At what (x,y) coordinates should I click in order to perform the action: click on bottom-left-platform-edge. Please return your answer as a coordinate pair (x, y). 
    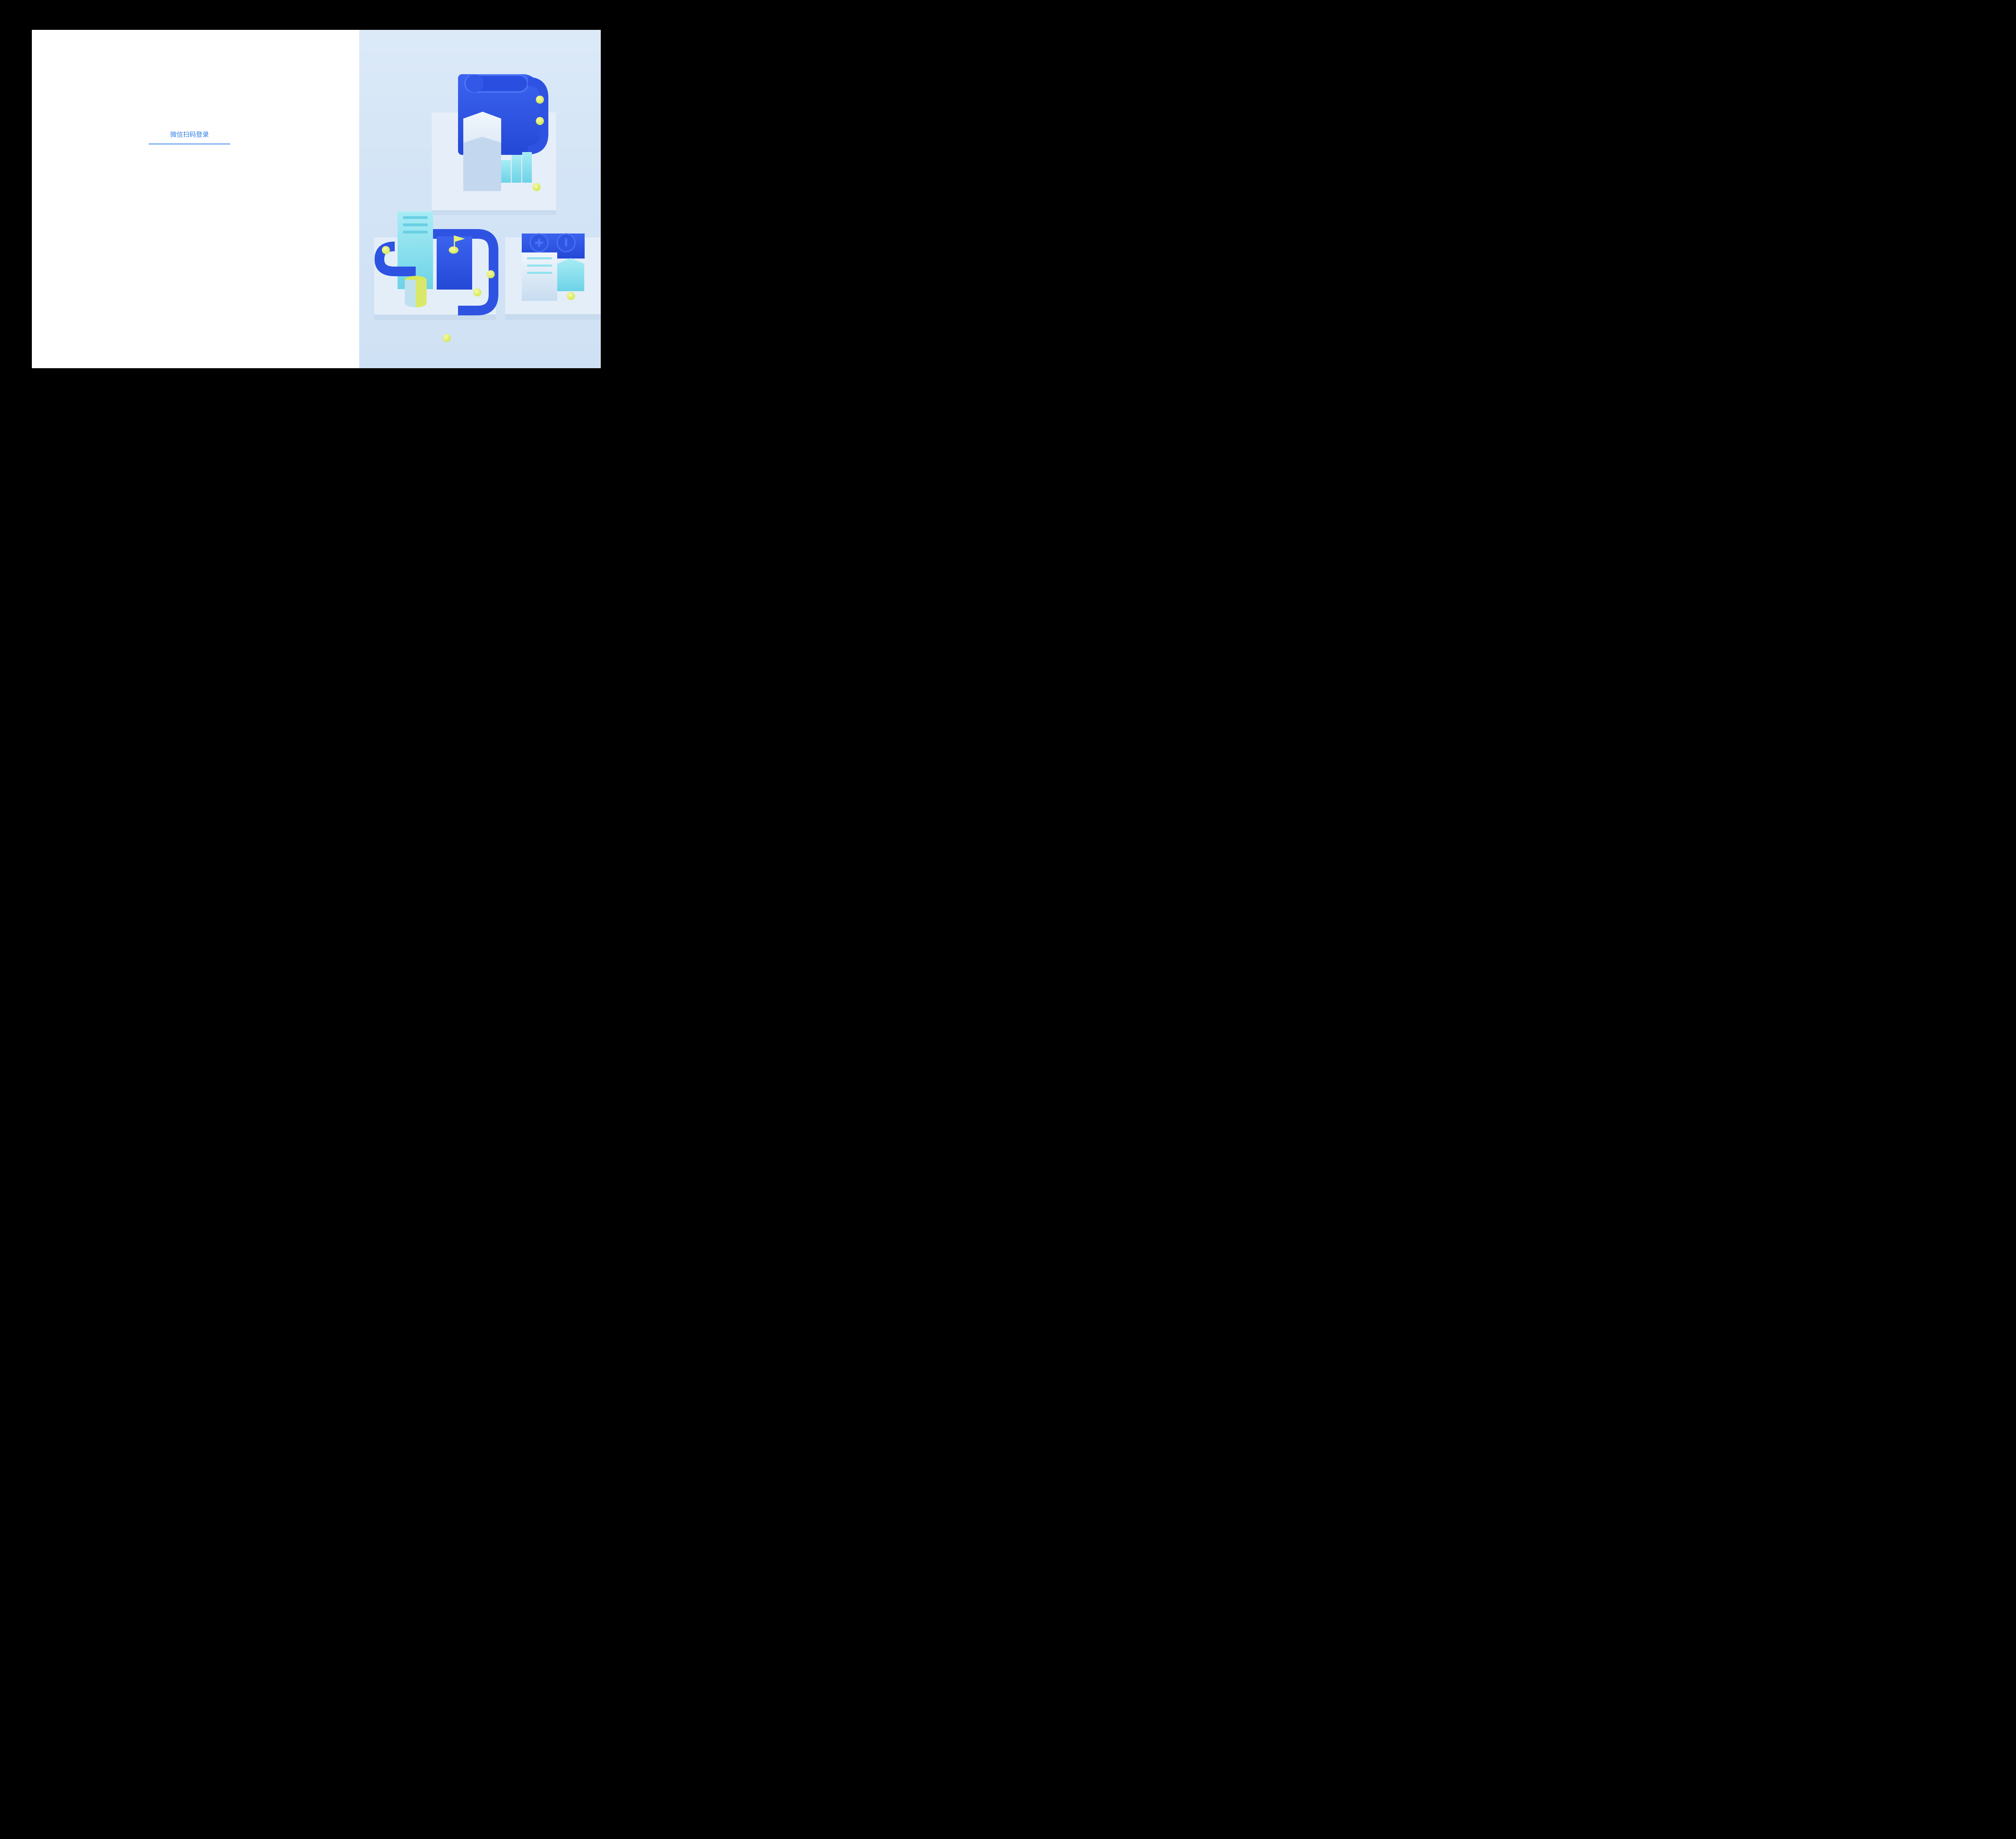
    Looking at the image, I should click on (435, 317).